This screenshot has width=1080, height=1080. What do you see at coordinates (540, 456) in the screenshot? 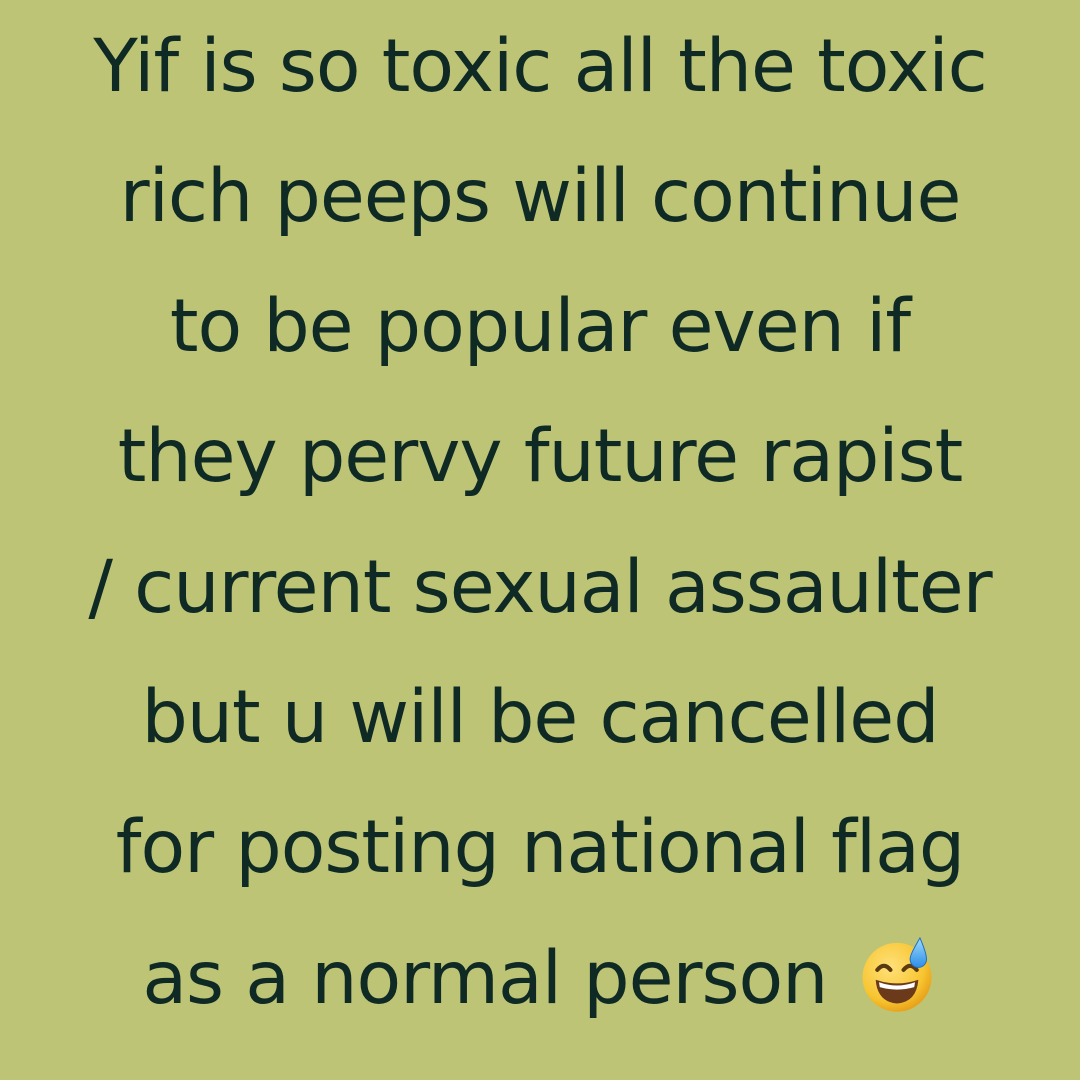
I see `post-line-4: they pervy future rapist` at bounding box center [540, 456].